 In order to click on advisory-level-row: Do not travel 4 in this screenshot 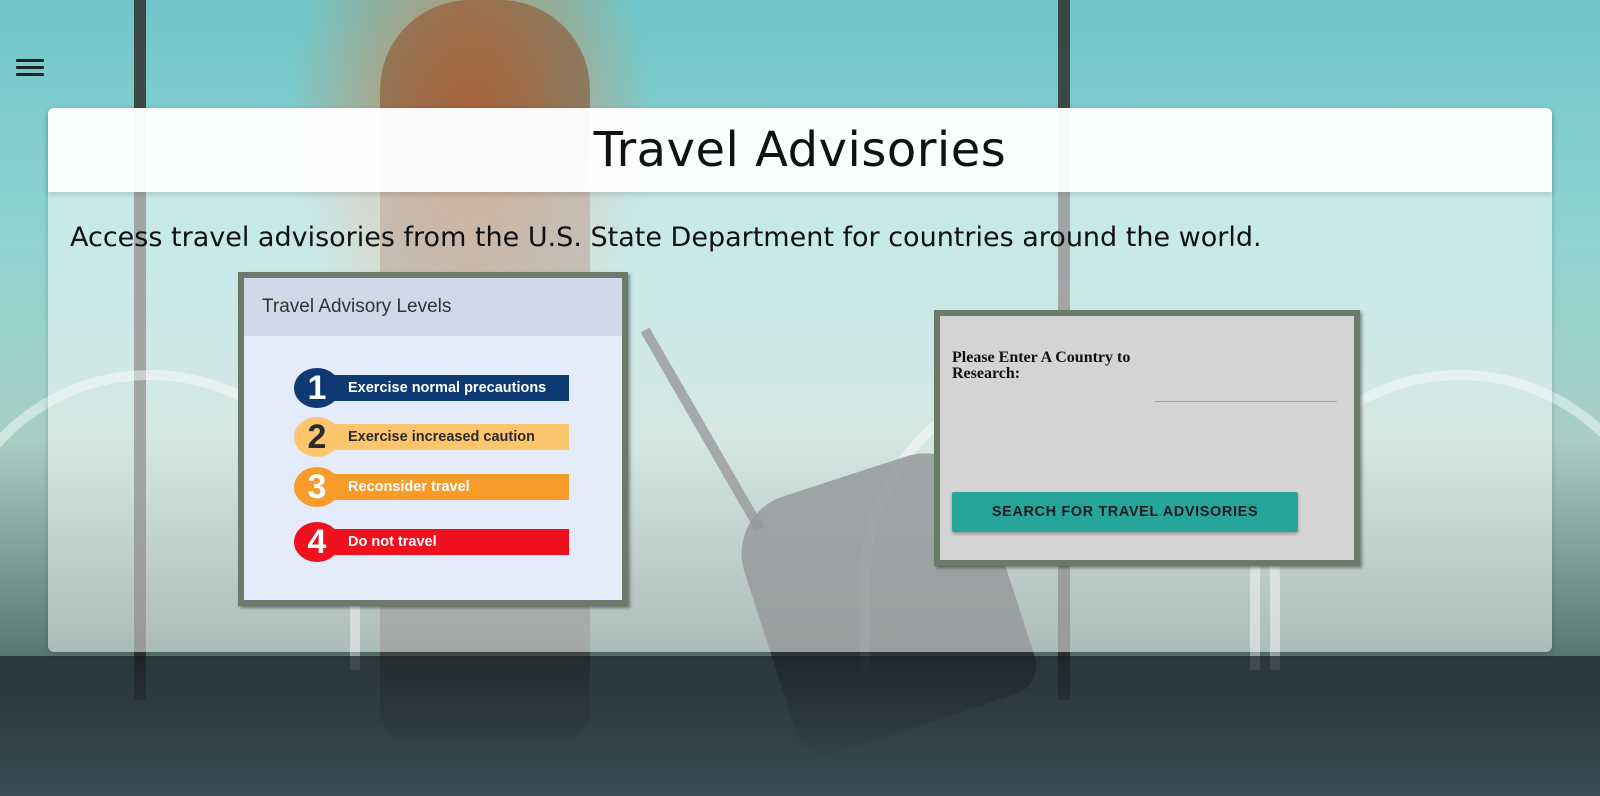, I will do `click(431, 542)`.